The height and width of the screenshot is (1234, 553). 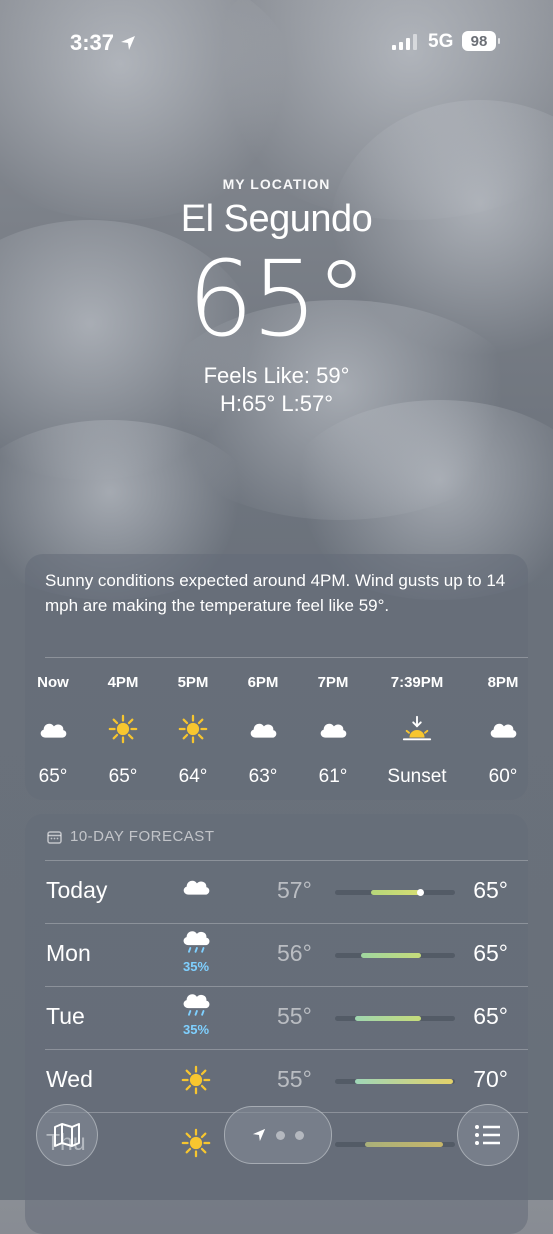 I want to click on status-time: 3:37, so click(x=103, y=43).